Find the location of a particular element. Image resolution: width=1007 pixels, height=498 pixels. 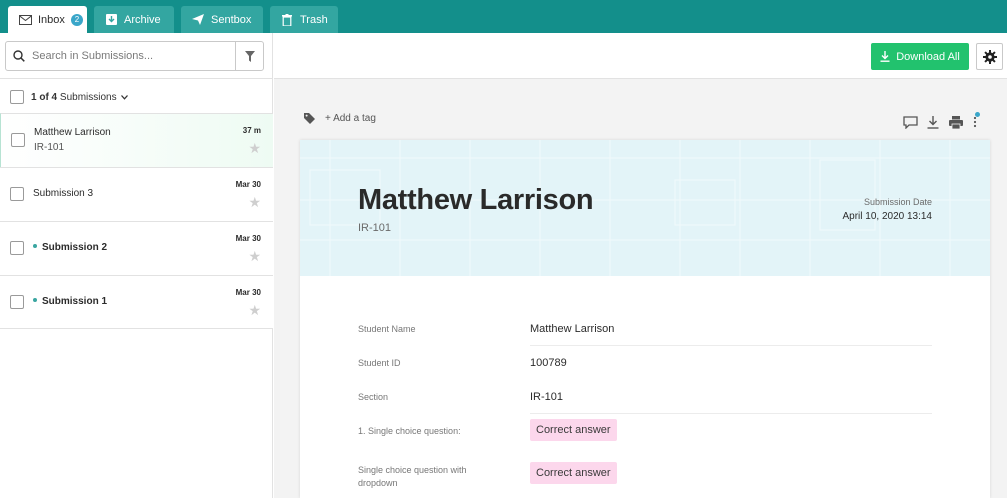

settings-button is located at coordinates (989, 56).